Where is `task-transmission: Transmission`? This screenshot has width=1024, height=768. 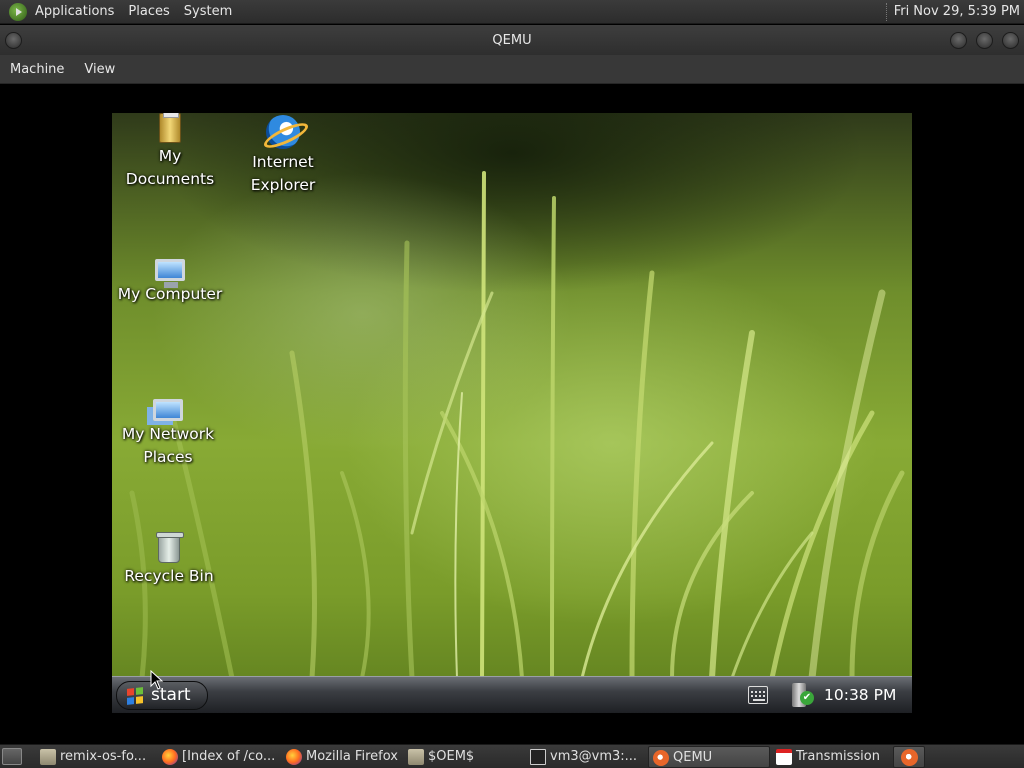 task-transmission: Transmission is located at coordinates (831, 757).